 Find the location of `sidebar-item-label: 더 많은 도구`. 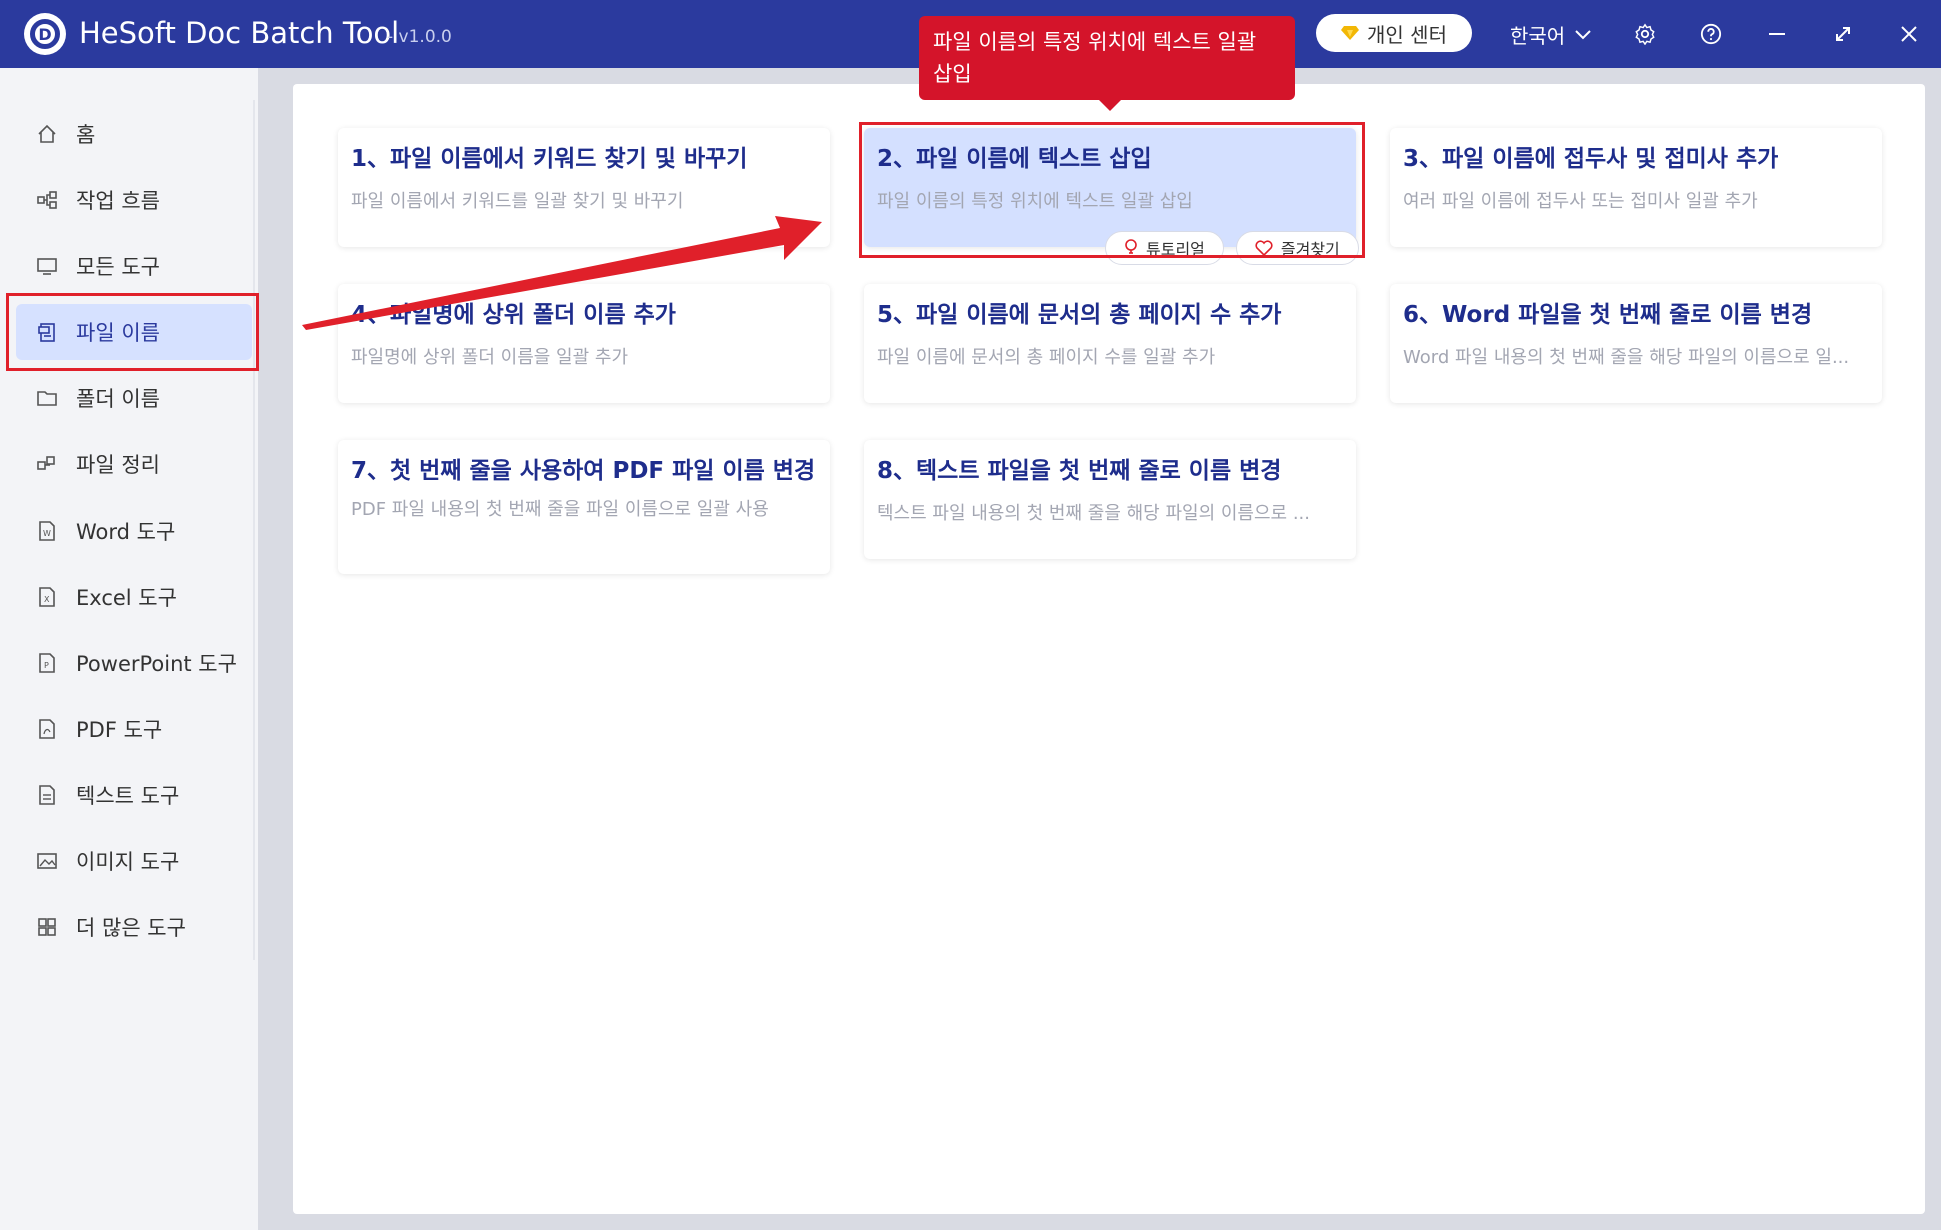

sidebar-item-label: 더 많은 도구 is located at coordinates (131, 928).